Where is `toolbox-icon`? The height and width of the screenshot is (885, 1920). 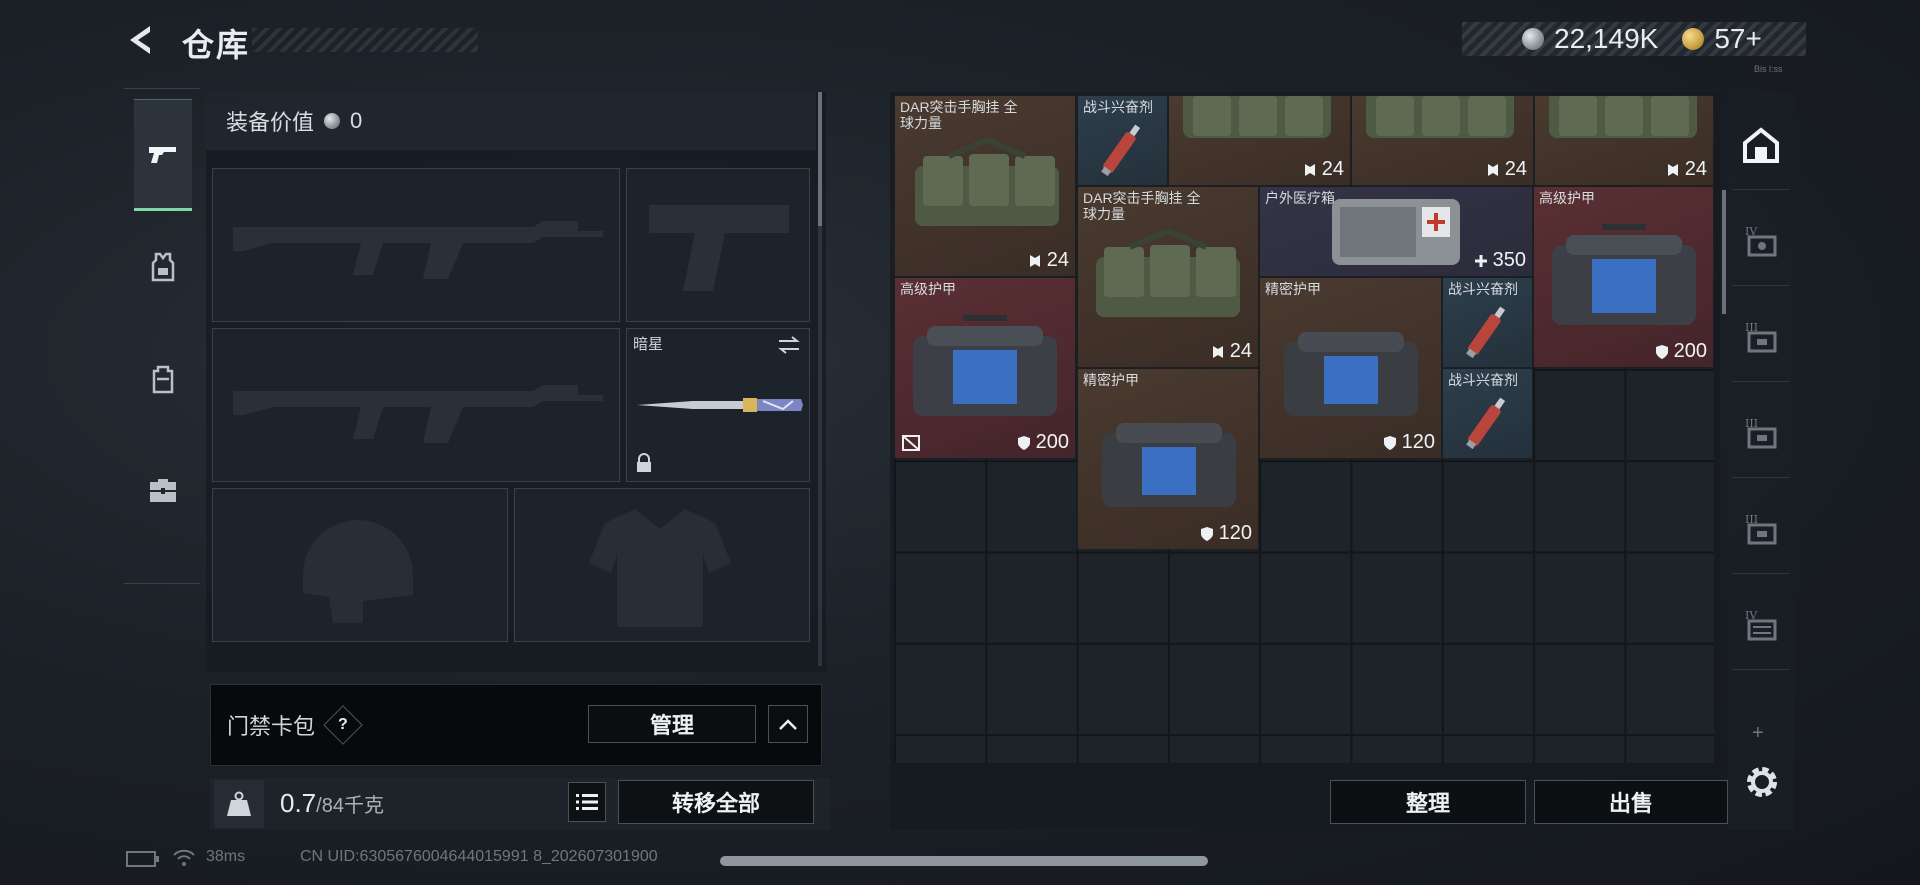 toolbox-icon is located at coordinates (163, 490).